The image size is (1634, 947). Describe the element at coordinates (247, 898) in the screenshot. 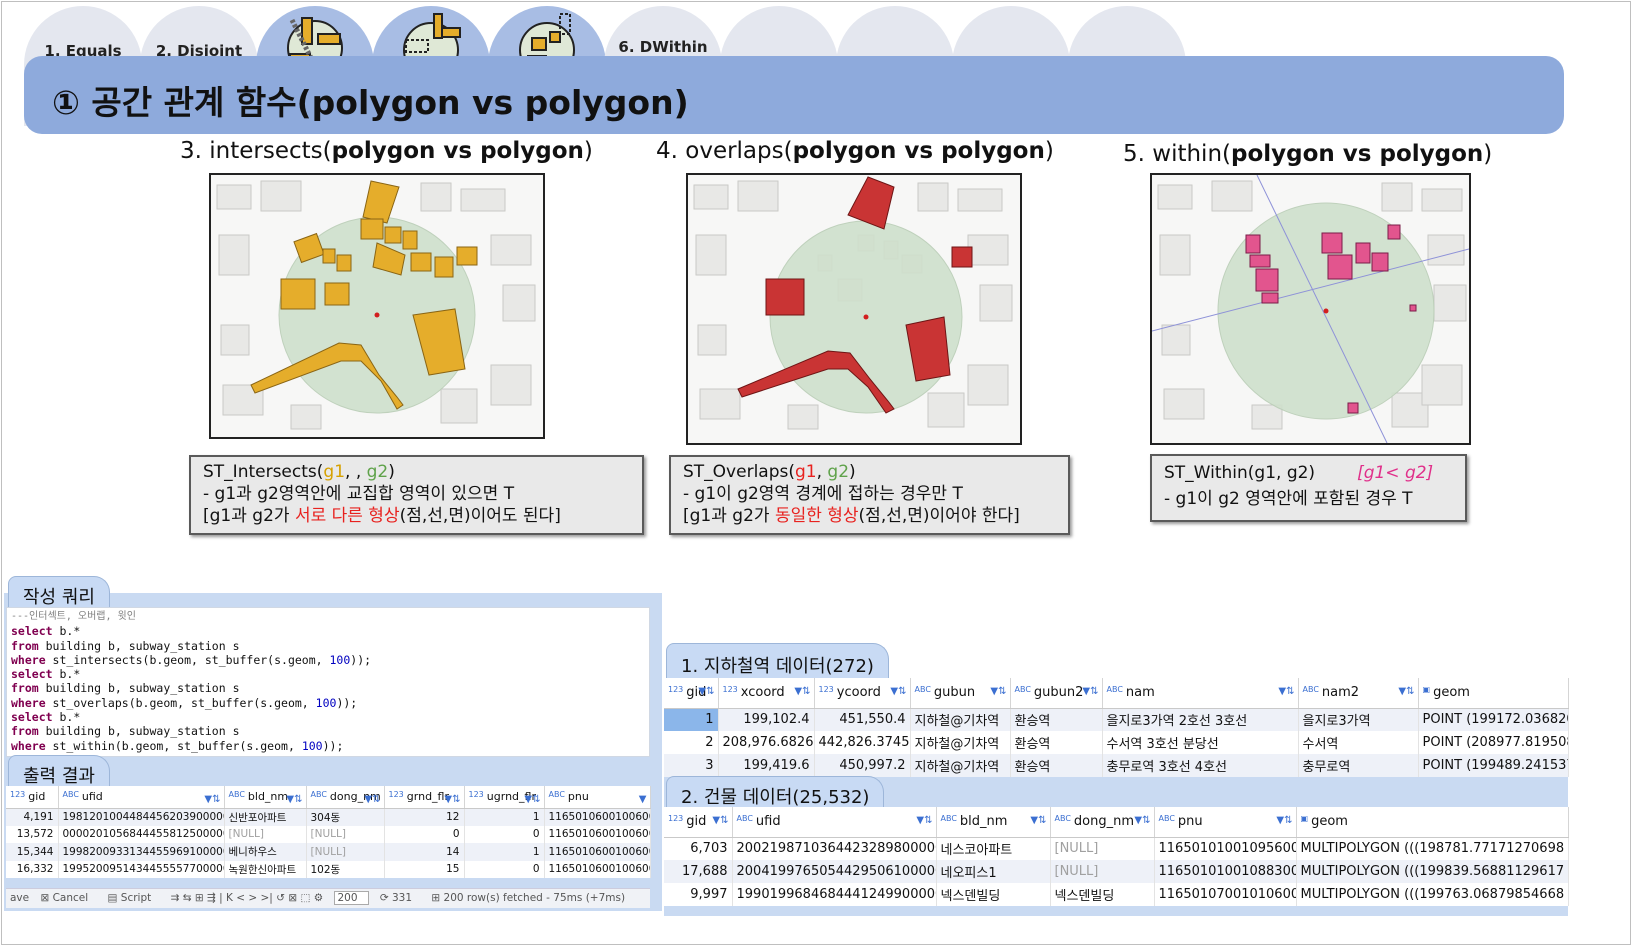

I see `nav-icons: ⇉ ⇆ ⊞ ⇶ | K < > >| ↺ ⊠ ⬚ ⚙` at that location.